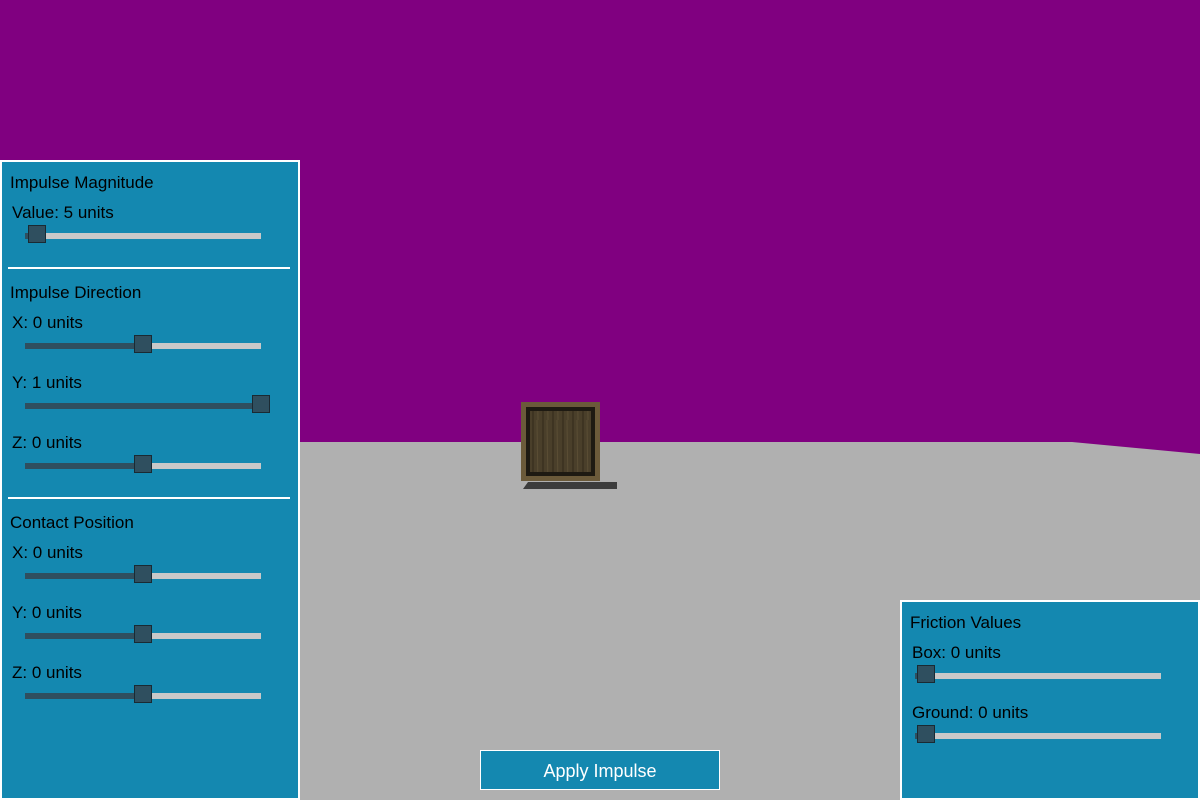 The image size is (1200, 800). Describe the element at coordinates (570, 485) in the screenshot. I see `crate-shadow` at that location.